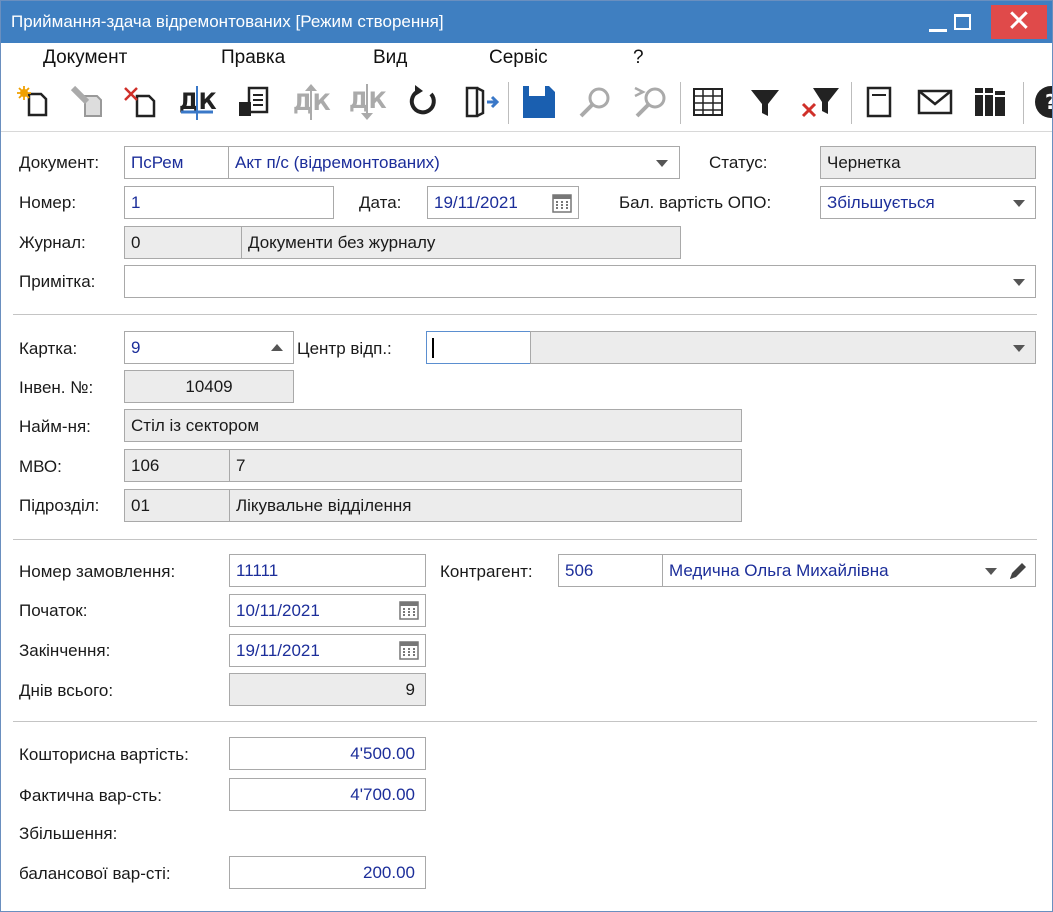 The height and width of the screenshot is (912, 1053). I want to click on find-icon, so click(595, 102).